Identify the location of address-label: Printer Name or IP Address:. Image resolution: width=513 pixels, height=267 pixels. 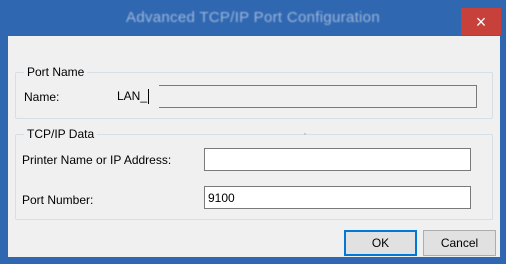
(97, 160).